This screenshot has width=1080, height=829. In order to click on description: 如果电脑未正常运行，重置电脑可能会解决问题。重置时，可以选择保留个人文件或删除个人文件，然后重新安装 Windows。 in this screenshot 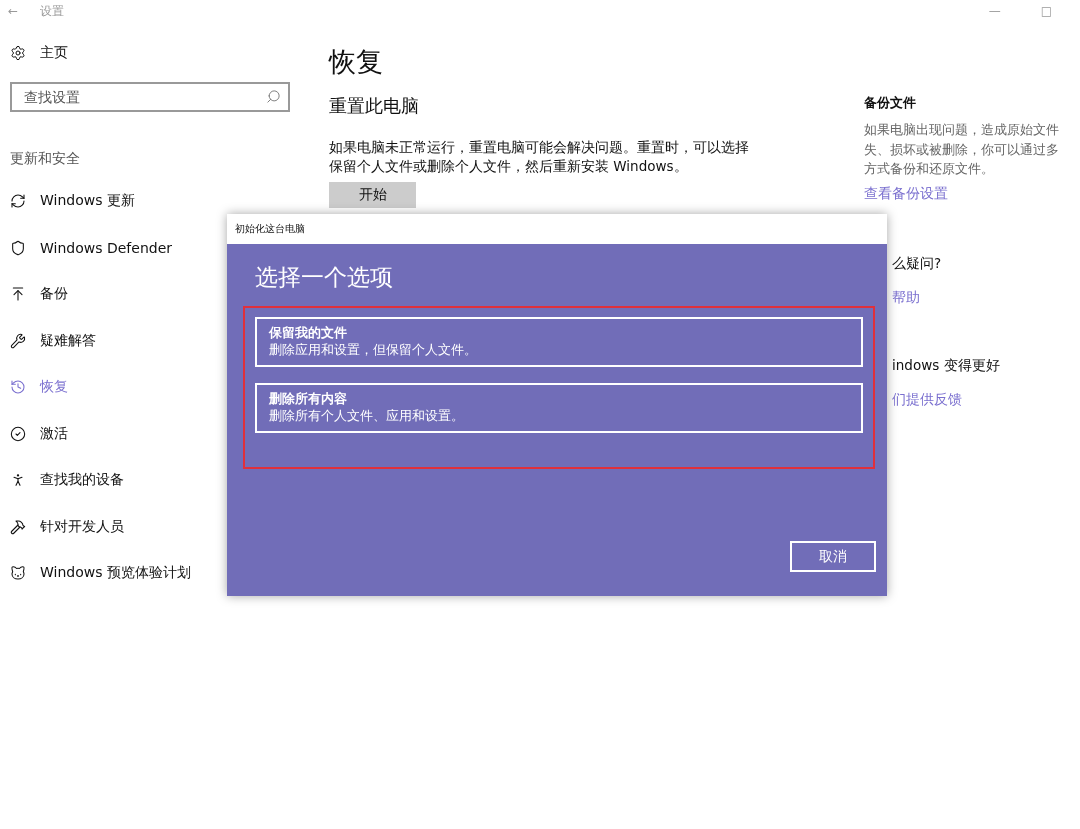, I will do `click(539, 157)`.